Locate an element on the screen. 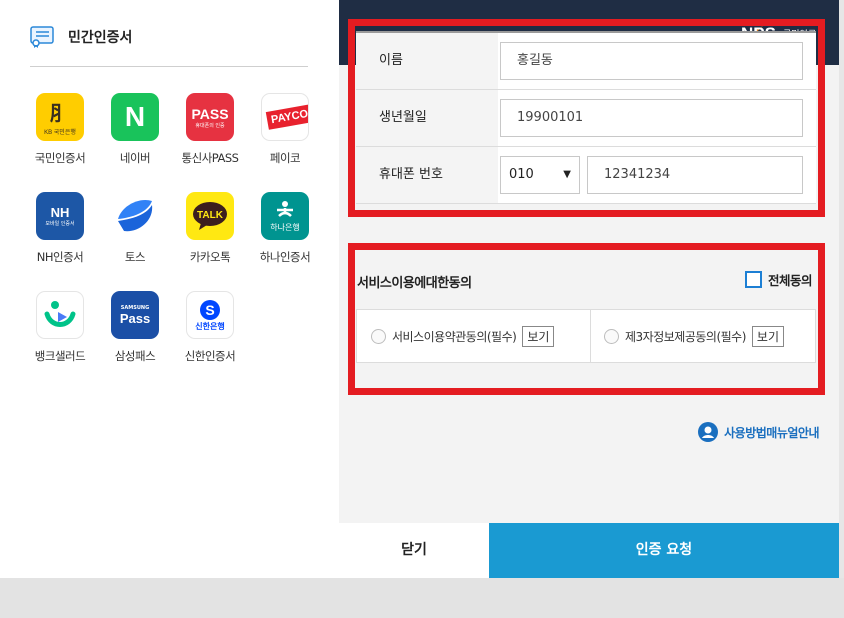 The image size is (844, 618). provider-samsungpass: SAMSUNG Pass 삼성패스 is located at coordinates (133, 334).